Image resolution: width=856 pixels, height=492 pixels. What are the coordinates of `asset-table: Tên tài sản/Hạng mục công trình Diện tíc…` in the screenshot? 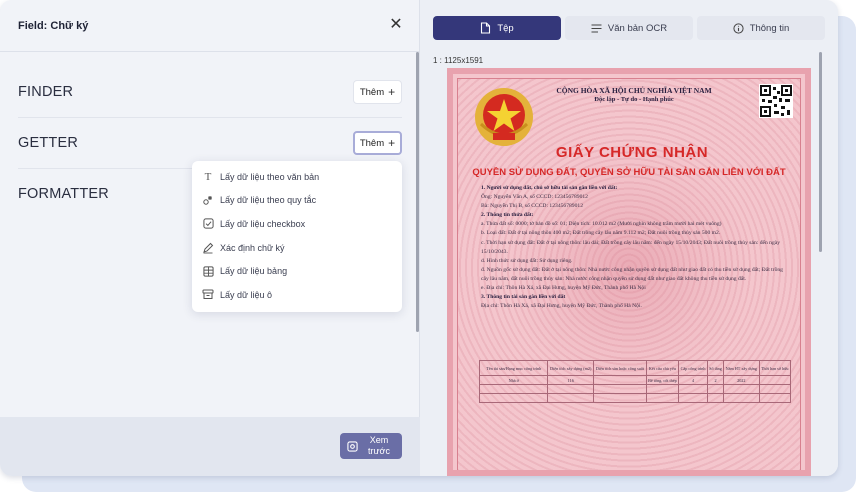 It's located at (634, 381).